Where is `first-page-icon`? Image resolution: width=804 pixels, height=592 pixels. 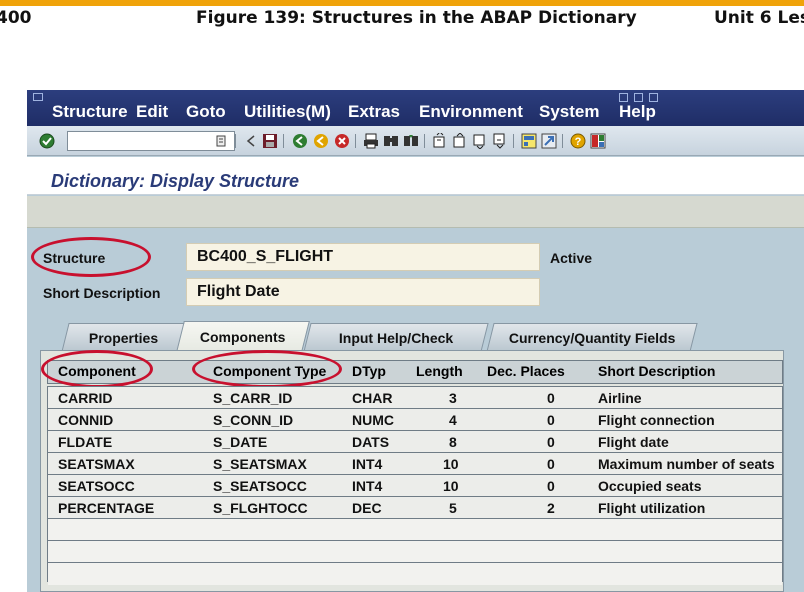 first-page-icon is located at coordinates (440, 141).